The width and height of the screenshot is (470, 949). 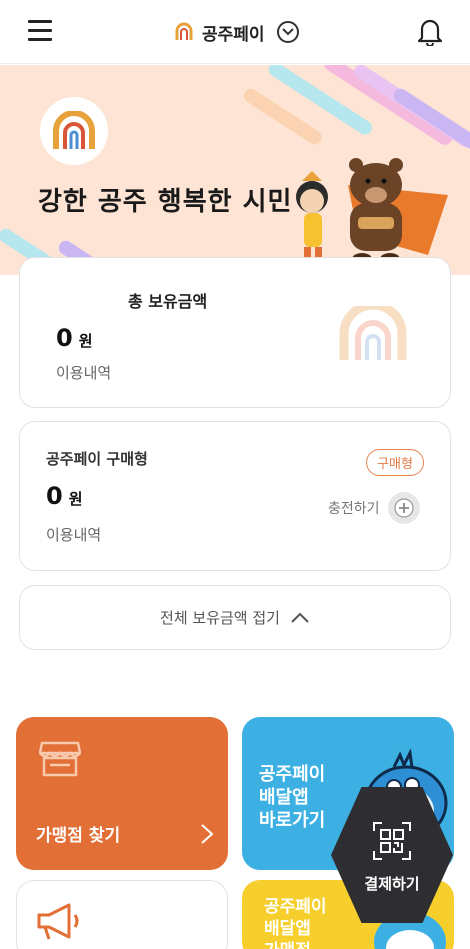 I want to click on purchase-wallet-card: 공주페이 구매형 구매형 0원 이용내역 충전하기, so click(x=235, y=496).